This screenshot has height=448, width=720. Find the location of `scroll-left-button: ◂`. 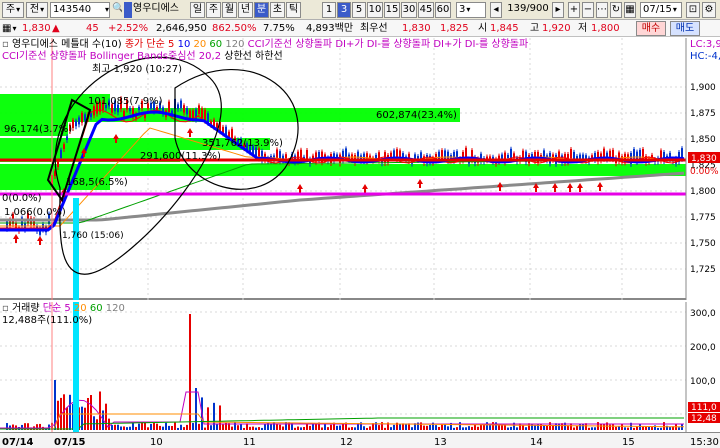

scroll-left-button: ◂ is located at coordinates (496, 10).